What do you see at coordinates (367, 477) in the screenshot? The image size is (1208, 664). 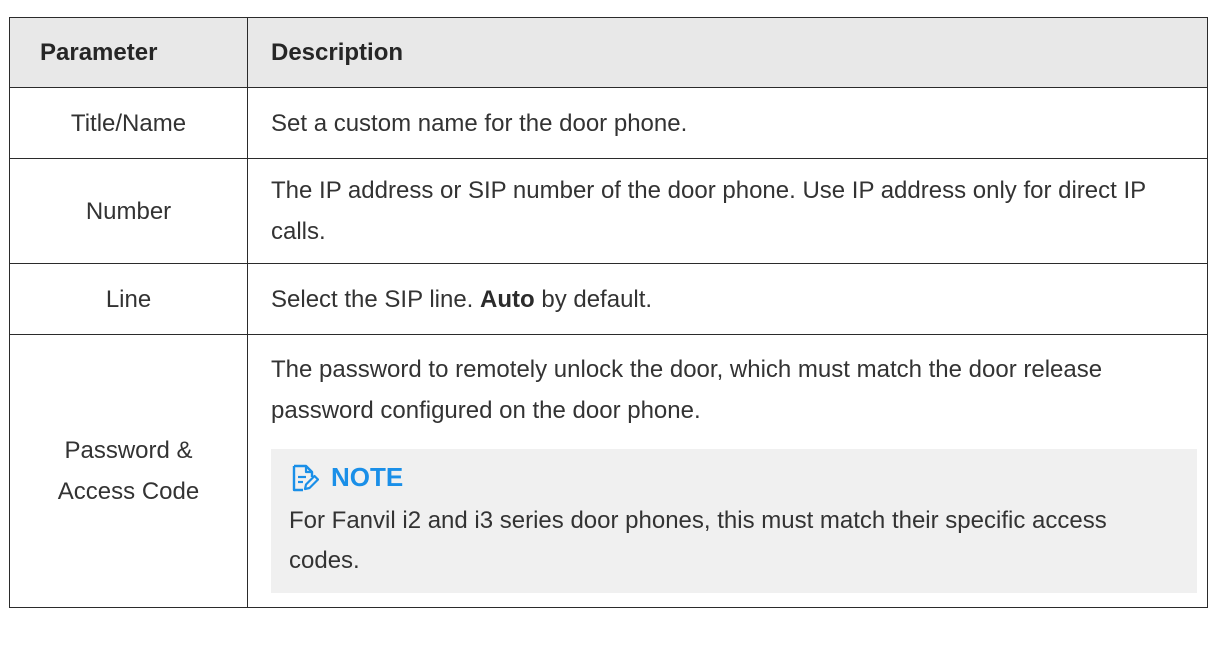 I see `note-heading-text: NOTE` at bounding box center [367, 477].